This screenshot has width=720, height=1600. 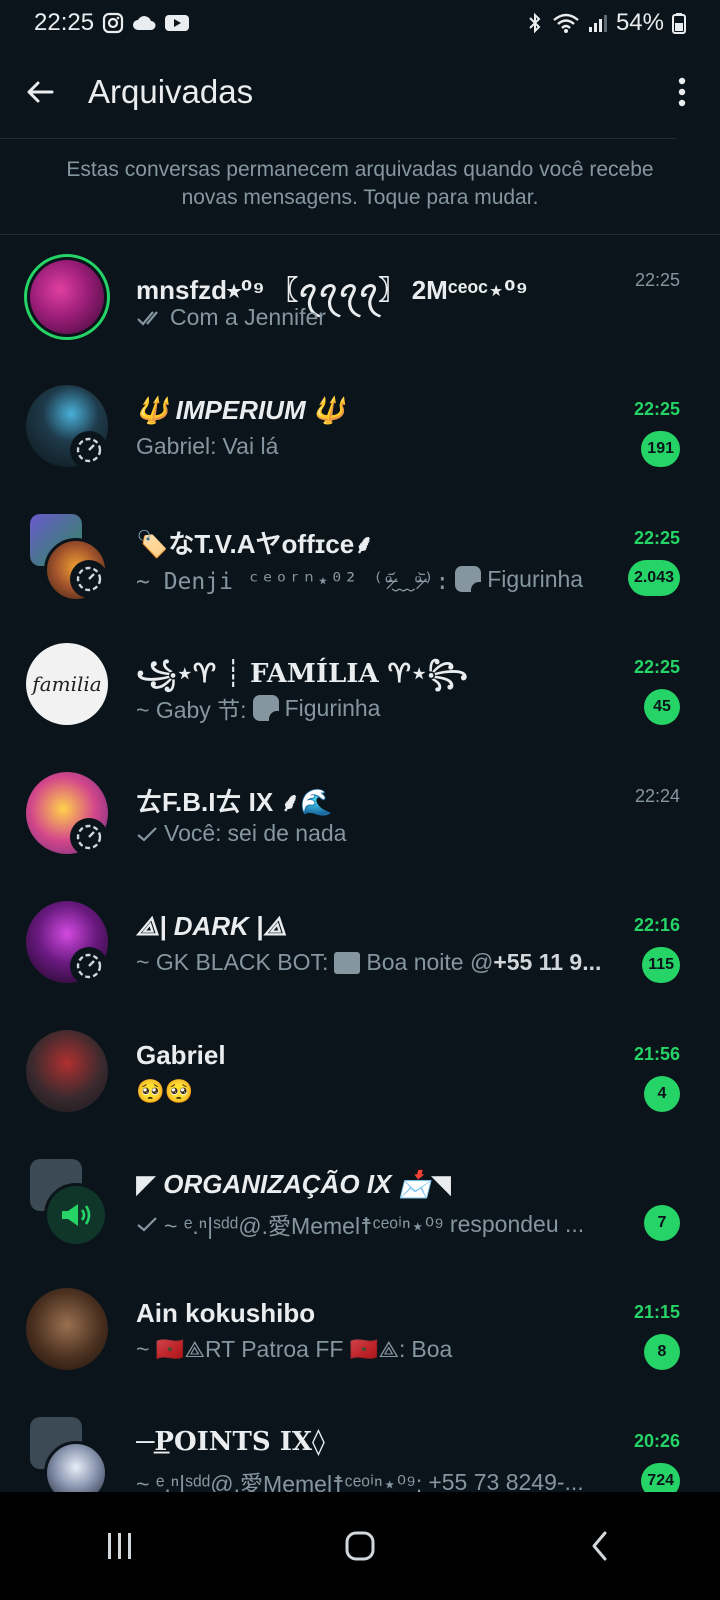 I want to click on chat-time: 22:16, so click(x=656, y=925).